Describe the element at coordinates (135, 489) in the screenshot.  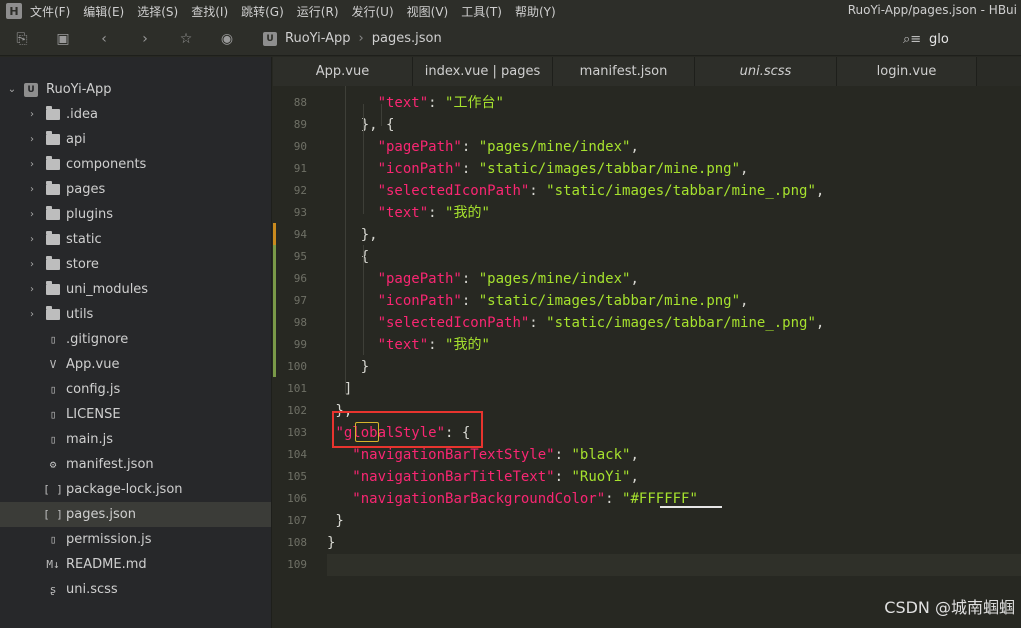
I see `tree-file: [ ] package-lock.json` at that location.